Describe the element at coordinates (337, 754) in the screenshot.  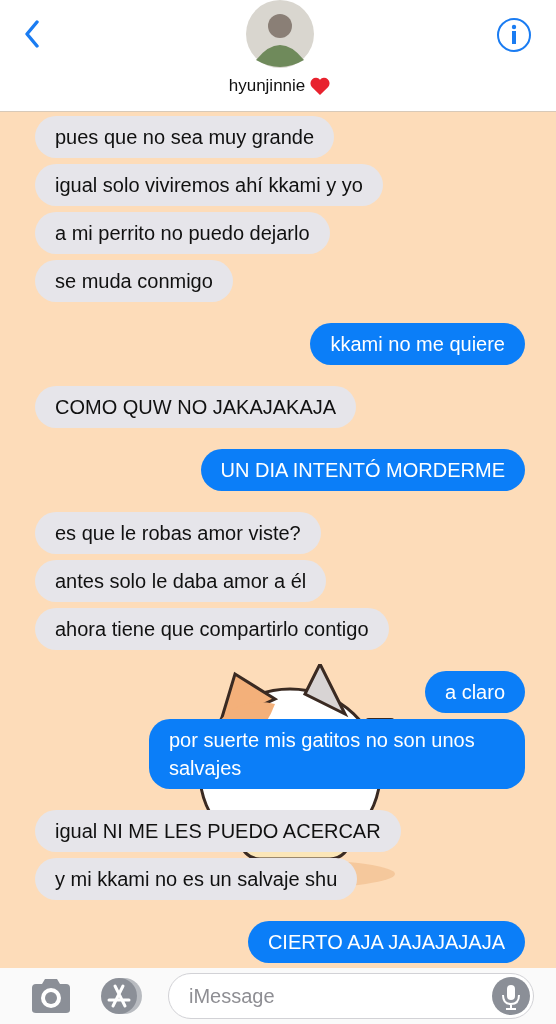
I see `message-bubble: por suerte mis gatitos no son unos salvajes` at that location.